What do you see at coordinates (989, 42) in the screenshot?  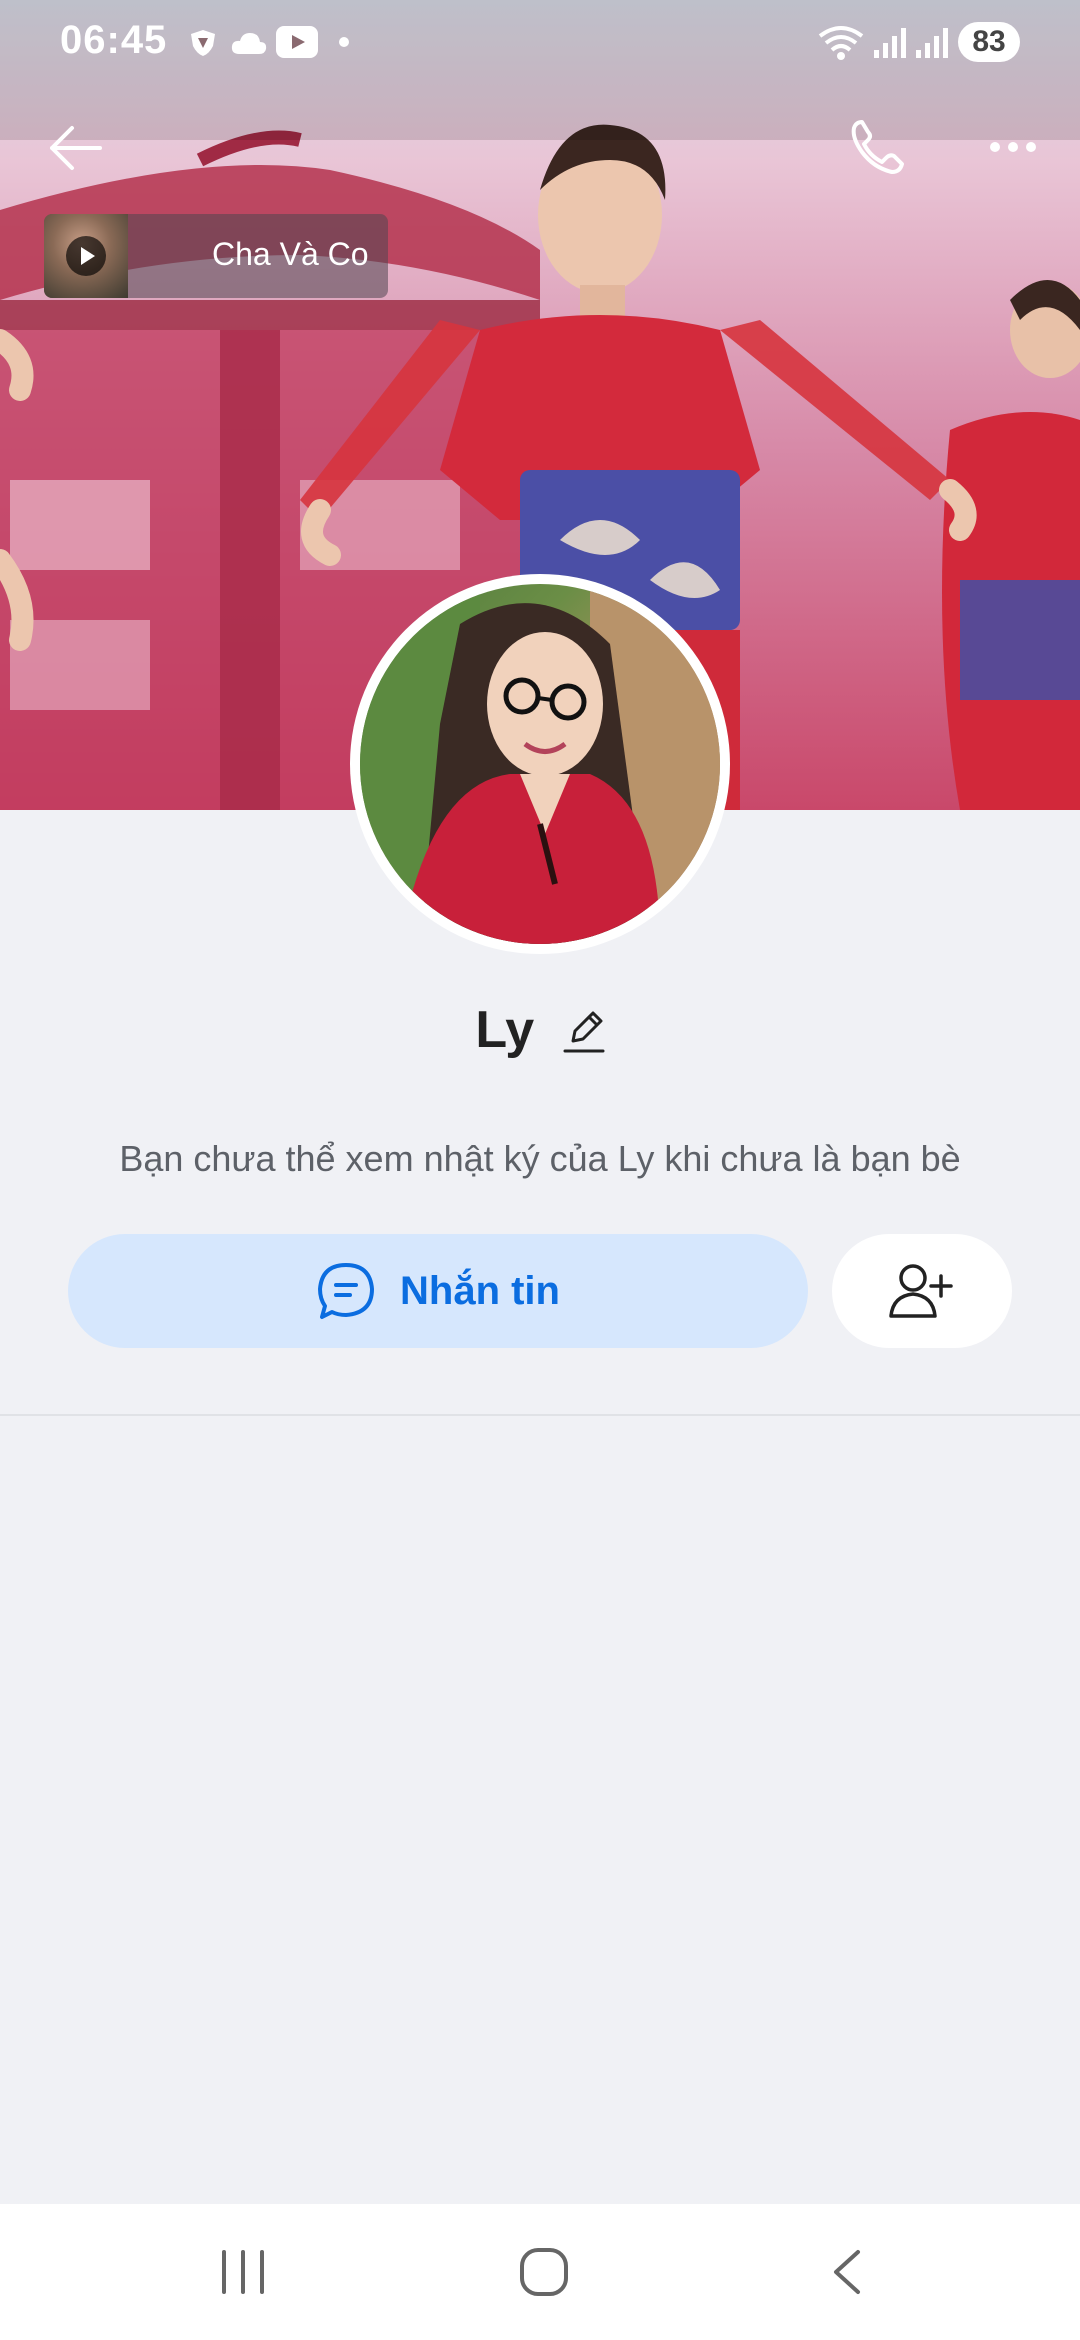 I see `battery-indicator: 83` at bounding box center [989, 42].